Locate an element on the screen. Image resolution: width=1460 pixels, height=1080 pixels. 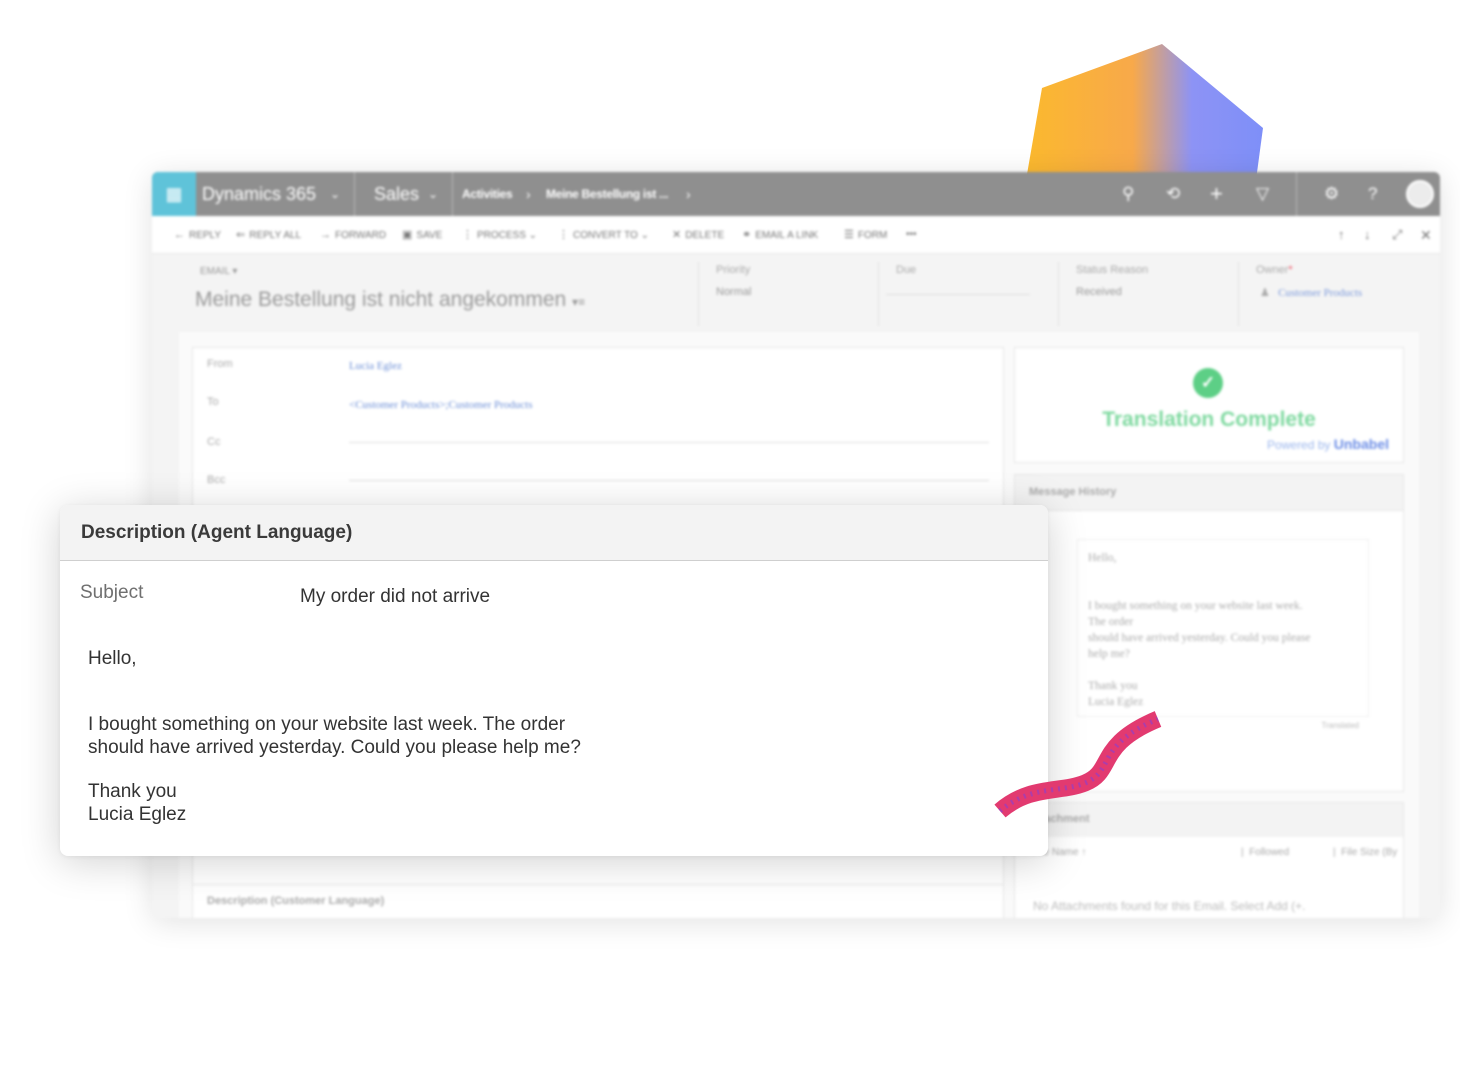
status-reason-value: Received is located at coordinates (1099, 292).